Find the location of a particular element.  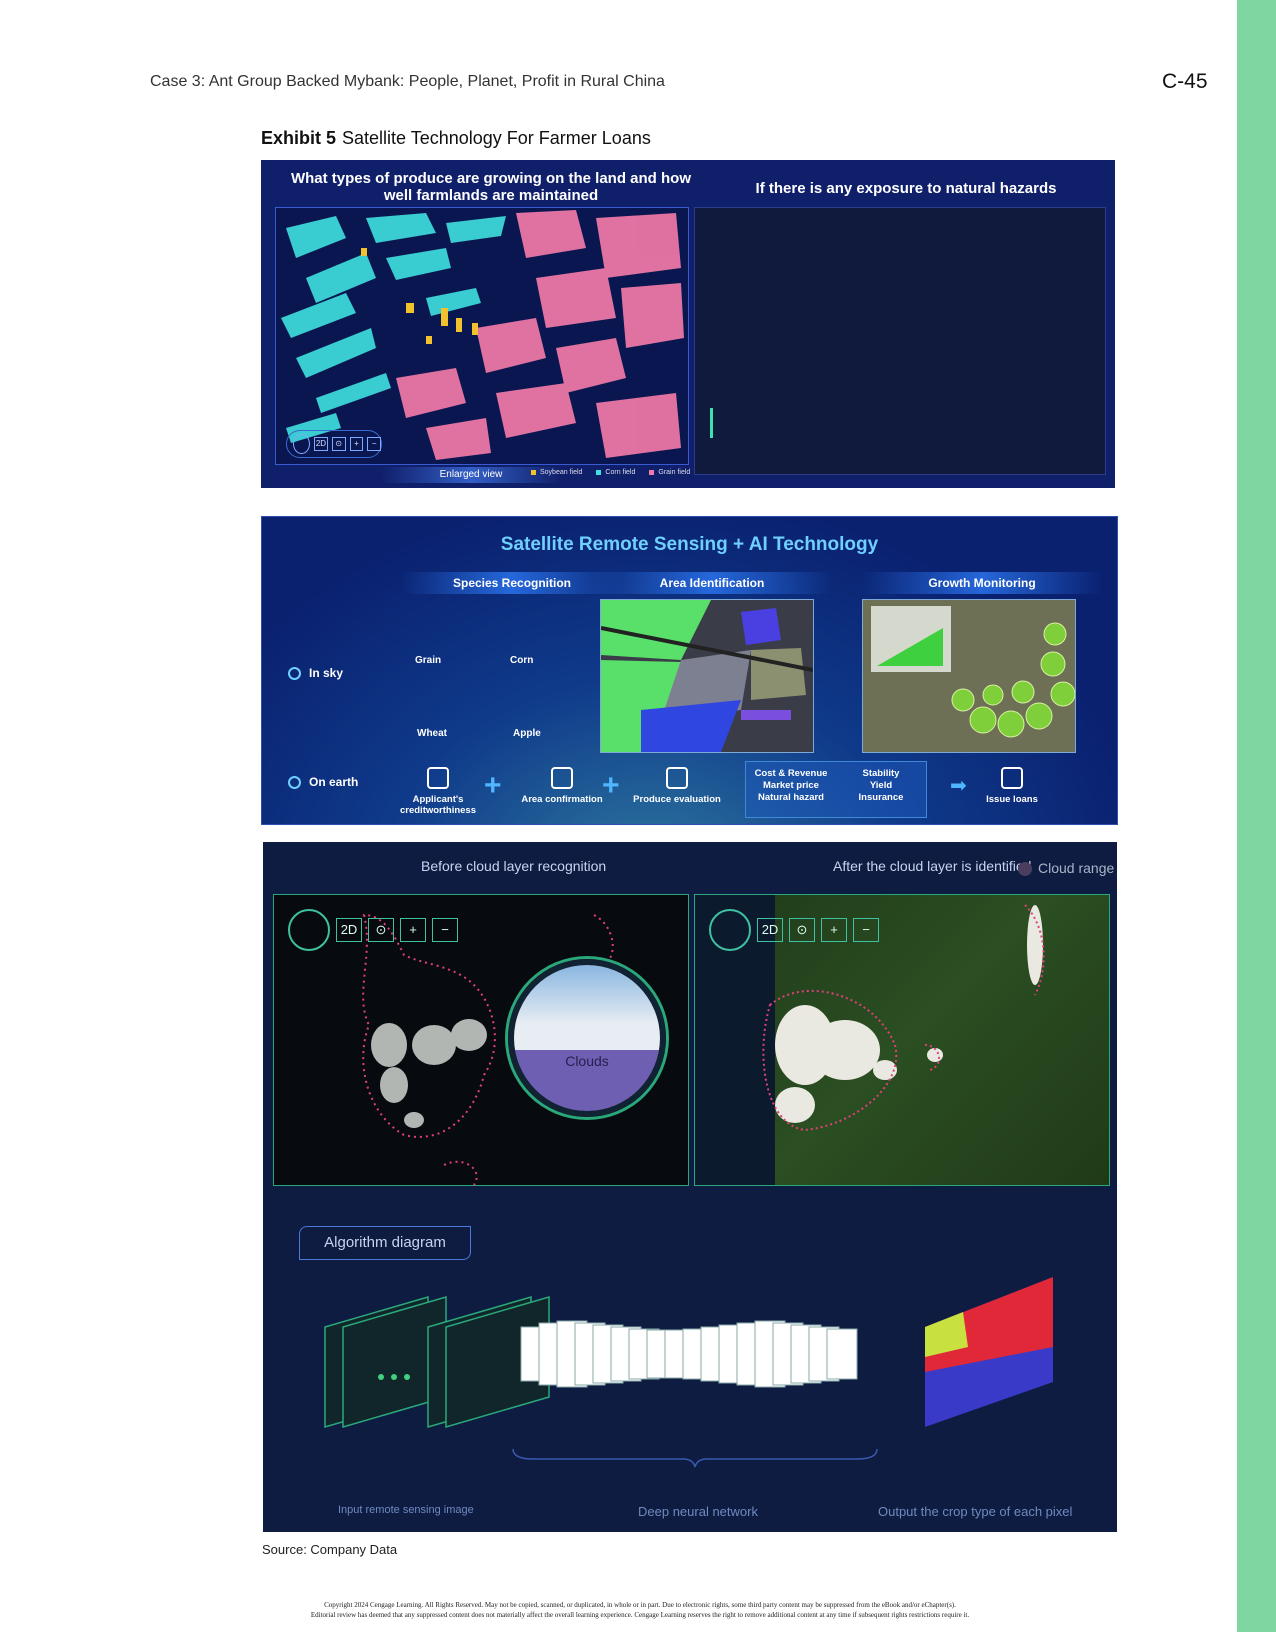

step-issue-loans: Issue loans is located at coordinates (1012, 786).